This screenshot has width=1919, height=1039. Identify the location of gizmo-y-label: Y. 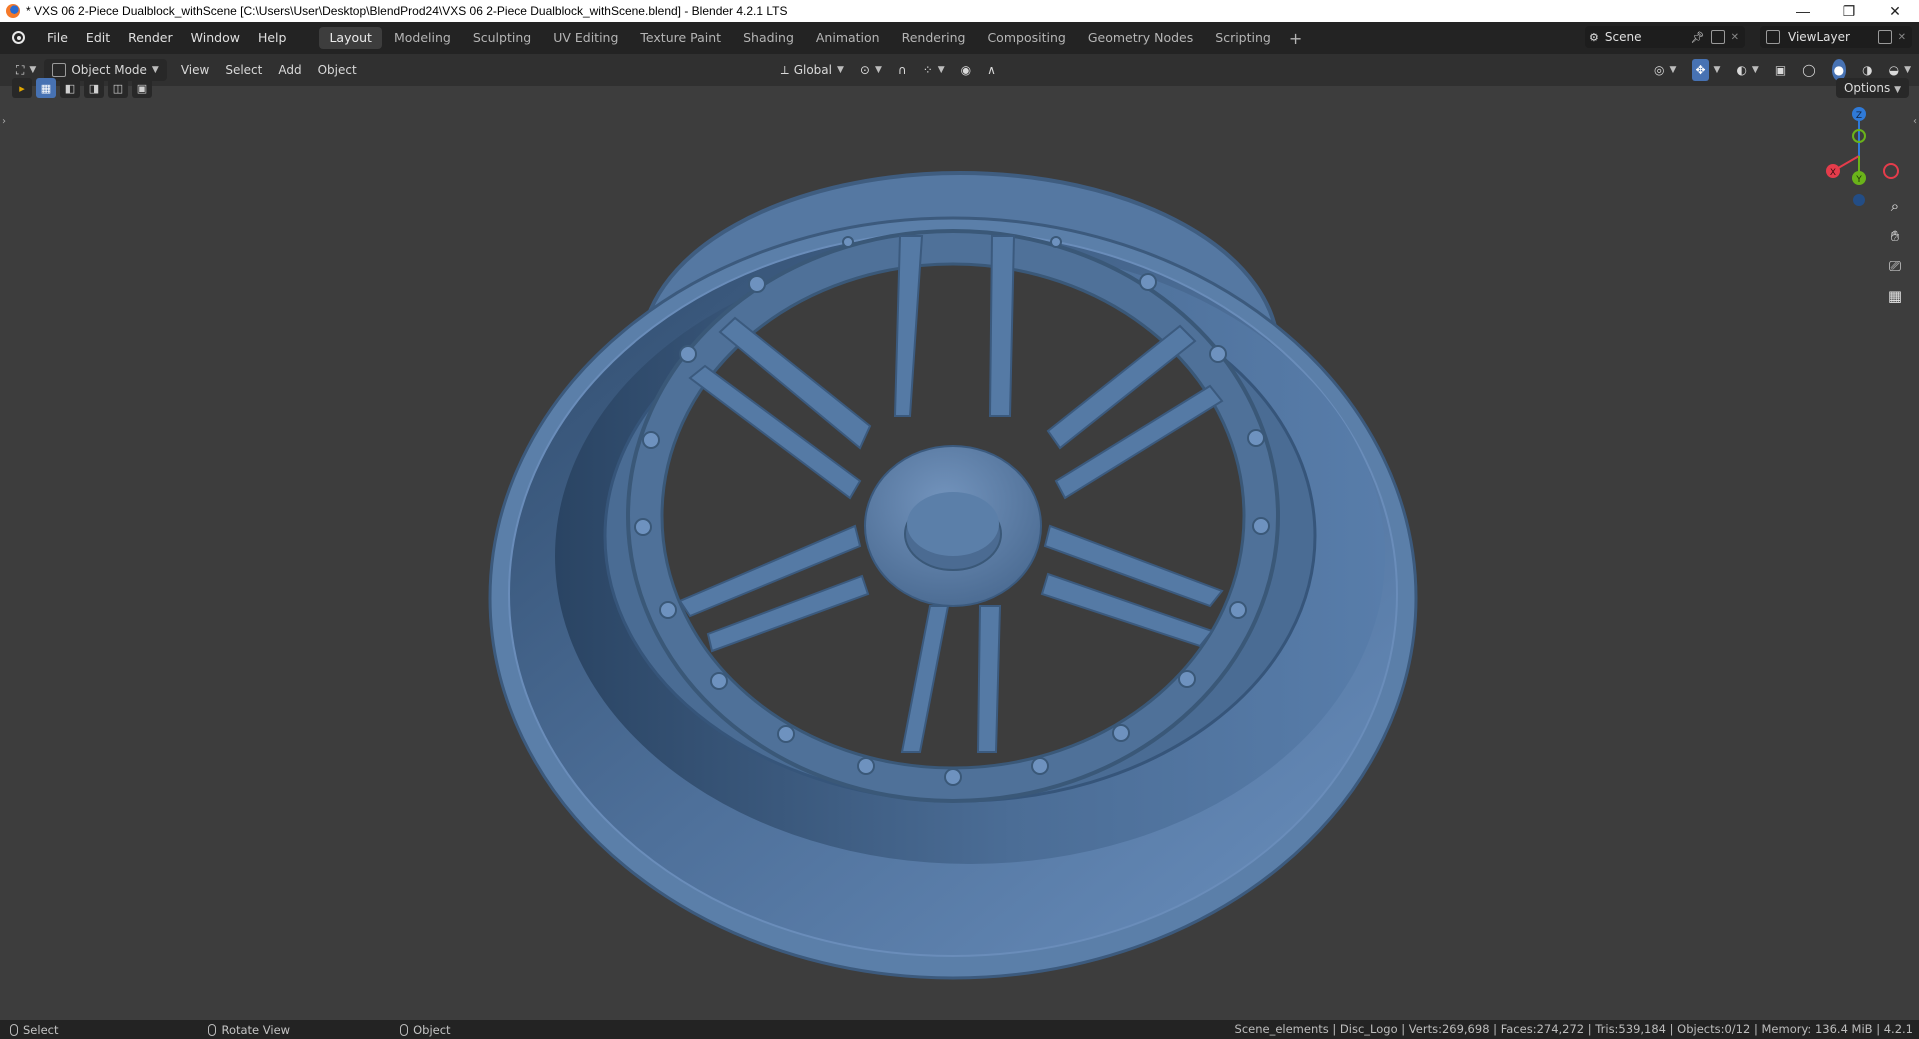
(1858, 180).